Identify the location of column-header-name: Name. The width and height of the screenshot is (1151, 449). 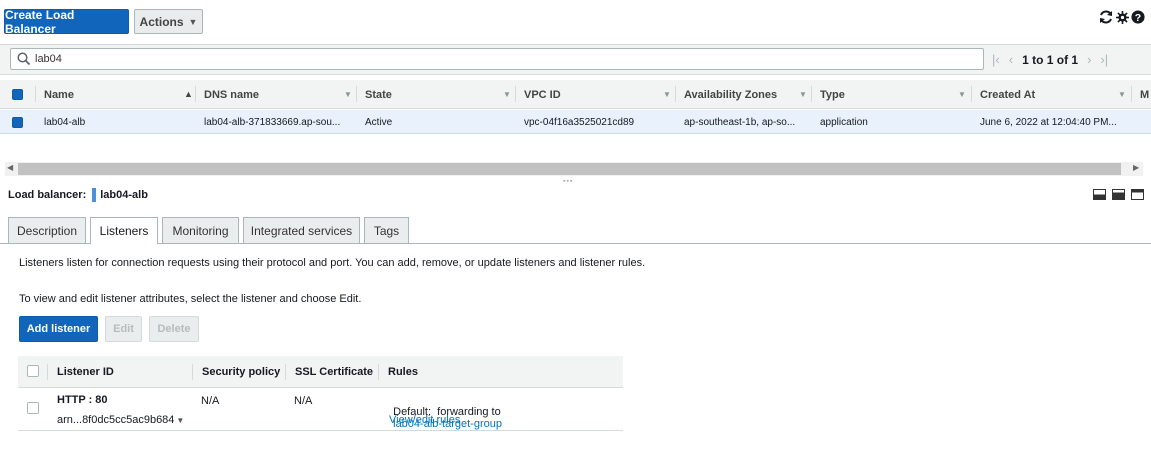
(116, 94).